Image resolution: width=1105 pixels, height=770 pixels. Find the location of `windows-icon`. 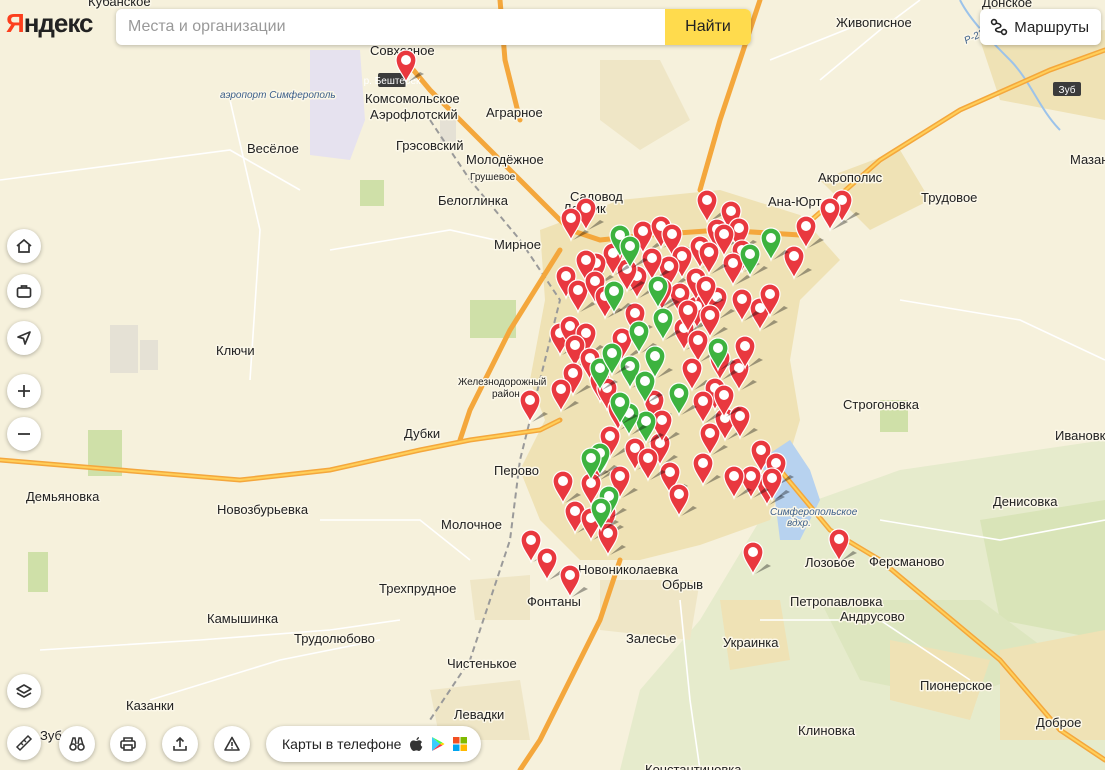

windows-icon is located at coordinates (460, 744).